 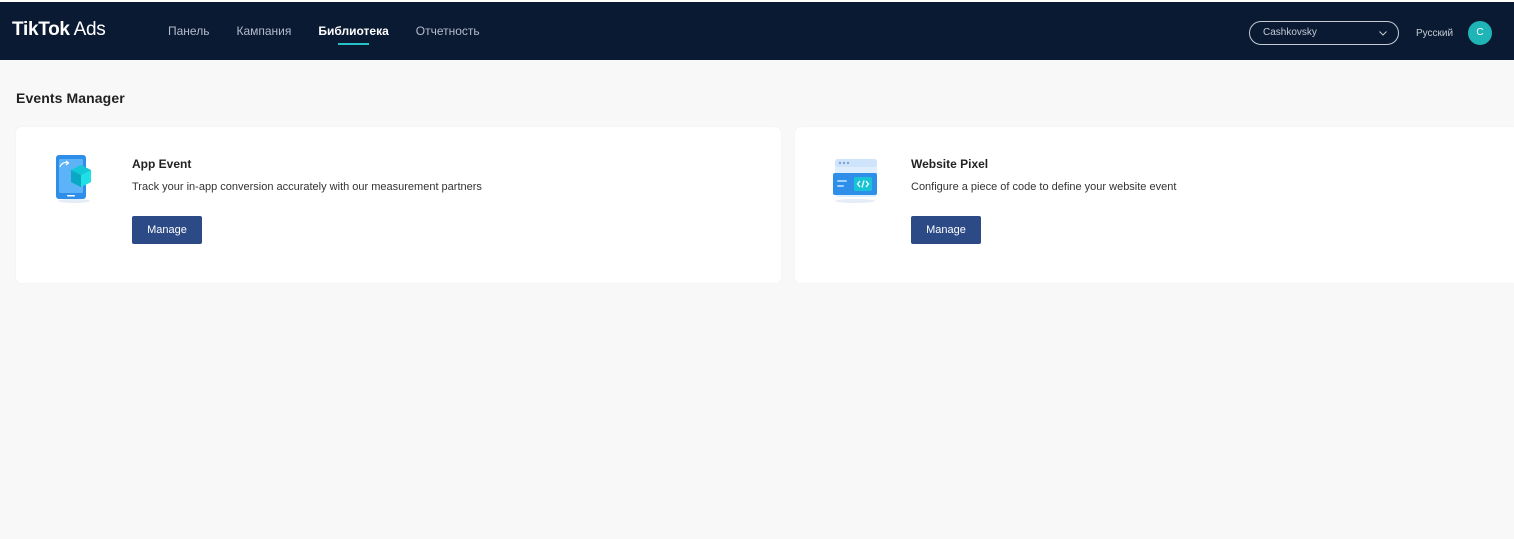 I want to click on nav-item-library: Библиотека, so click(x=353, y=34).